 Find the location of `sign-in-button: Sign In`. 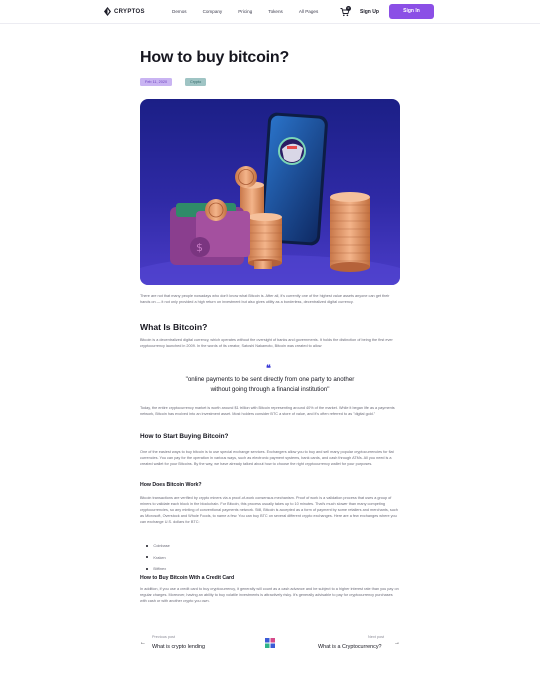

sign-in-button: Sign In is located at coordinates (411, 11).